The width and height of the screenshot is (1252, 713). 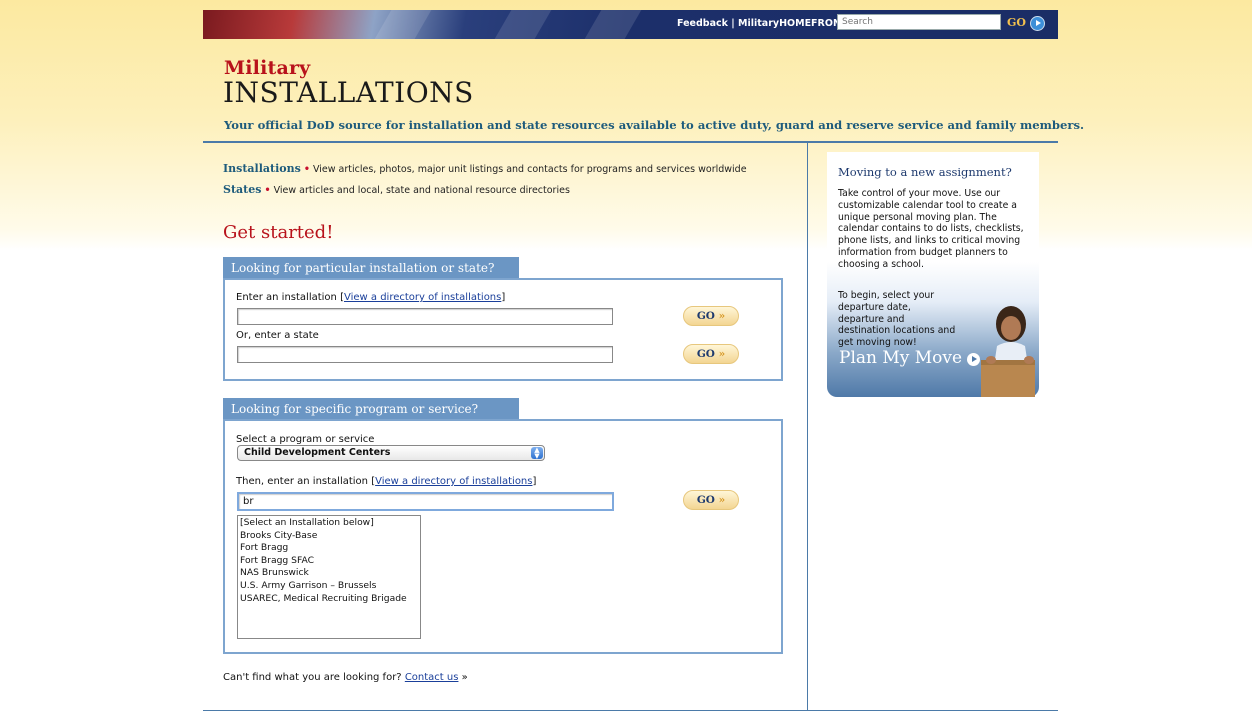 What do you see at coordinates (329, 523) in the screenshot?
I see `list-item: [Select an Installation below]` at bounding box center [329, 523].